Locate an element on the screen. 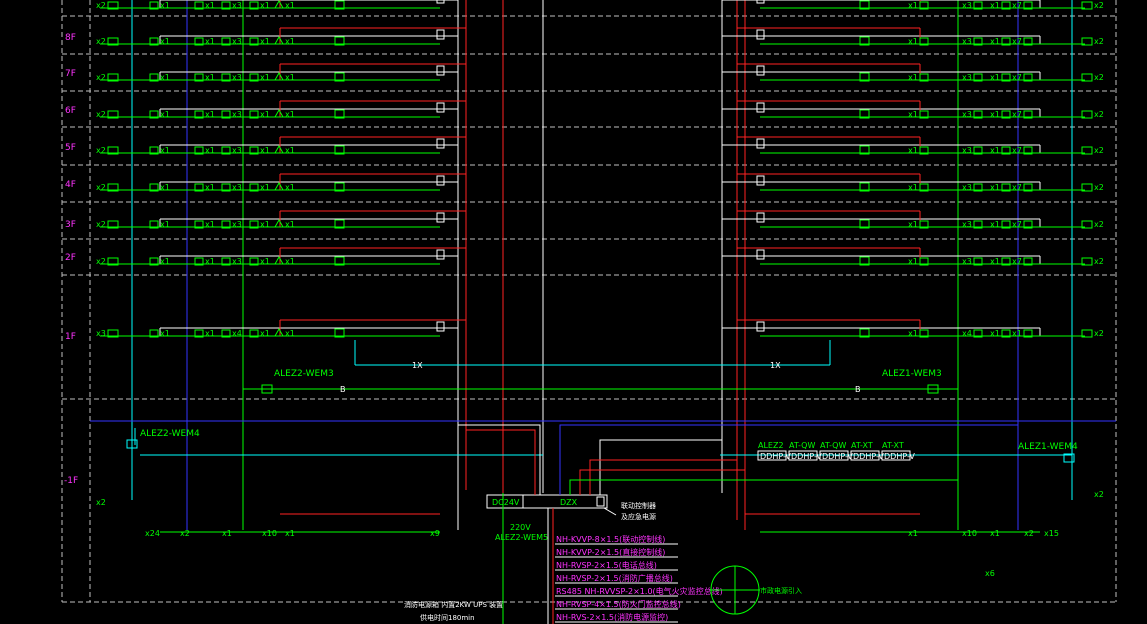  panel-label-right: ALEZ1-WEM3 is located at coordinates (912, 374).